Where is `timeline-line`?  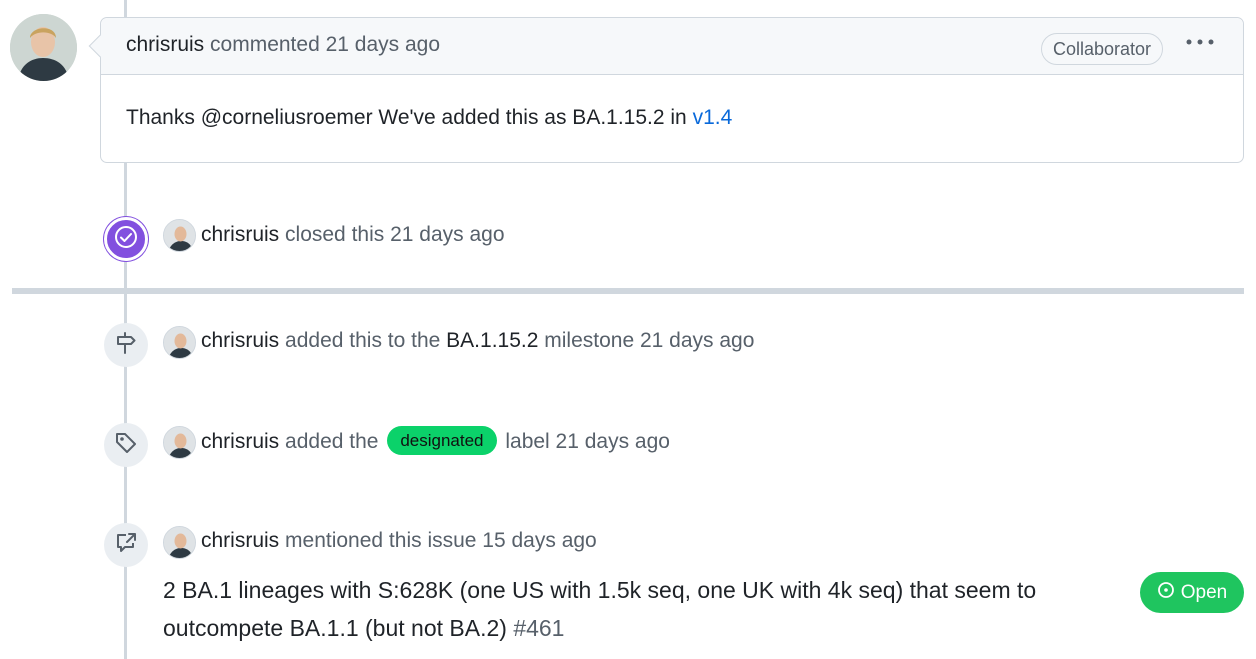 timeline-line is located at coordinates (125, 8).